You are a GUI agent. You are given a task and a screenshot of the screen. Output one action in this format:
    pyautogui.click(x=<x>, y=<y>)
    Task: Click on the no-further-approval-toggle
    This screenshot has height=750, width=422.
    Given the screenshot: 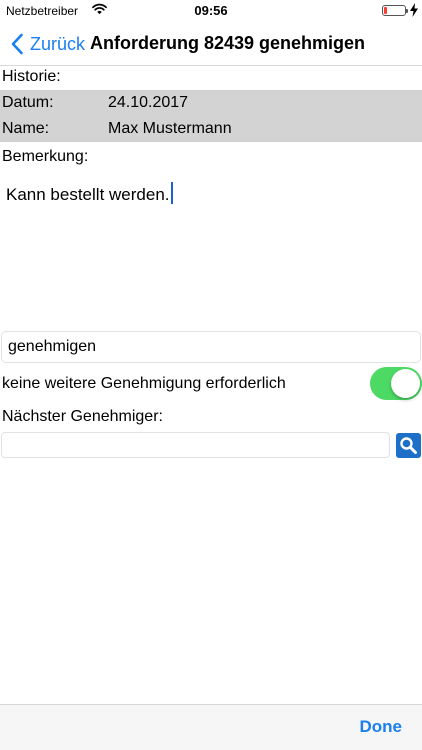 What is the action you would take?
    pyautogui.click(x=396, y=383)
    